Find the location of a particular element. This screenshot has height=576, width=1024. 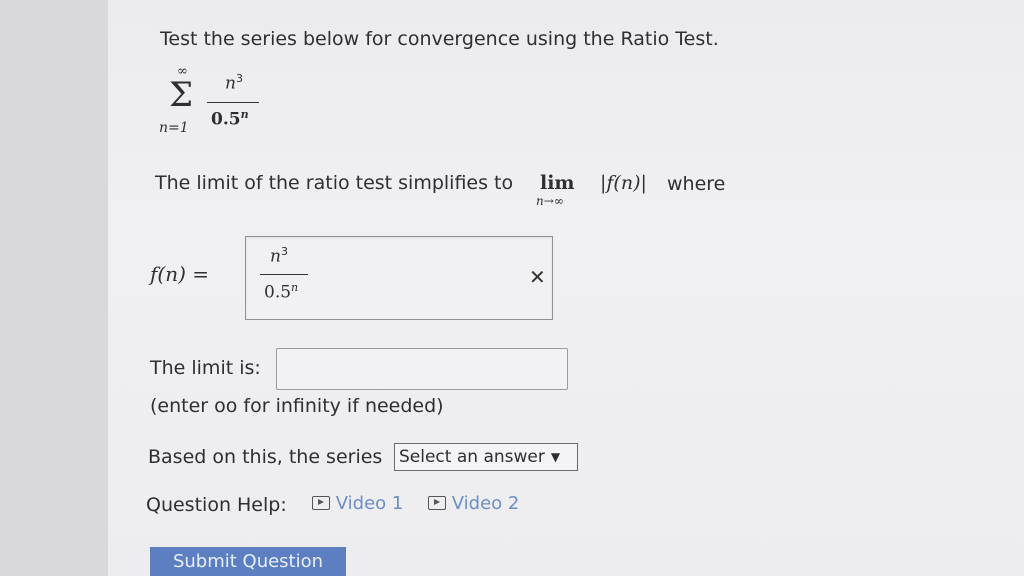

fn-numerator-exp: 3 is located at coordinates (284, 251).